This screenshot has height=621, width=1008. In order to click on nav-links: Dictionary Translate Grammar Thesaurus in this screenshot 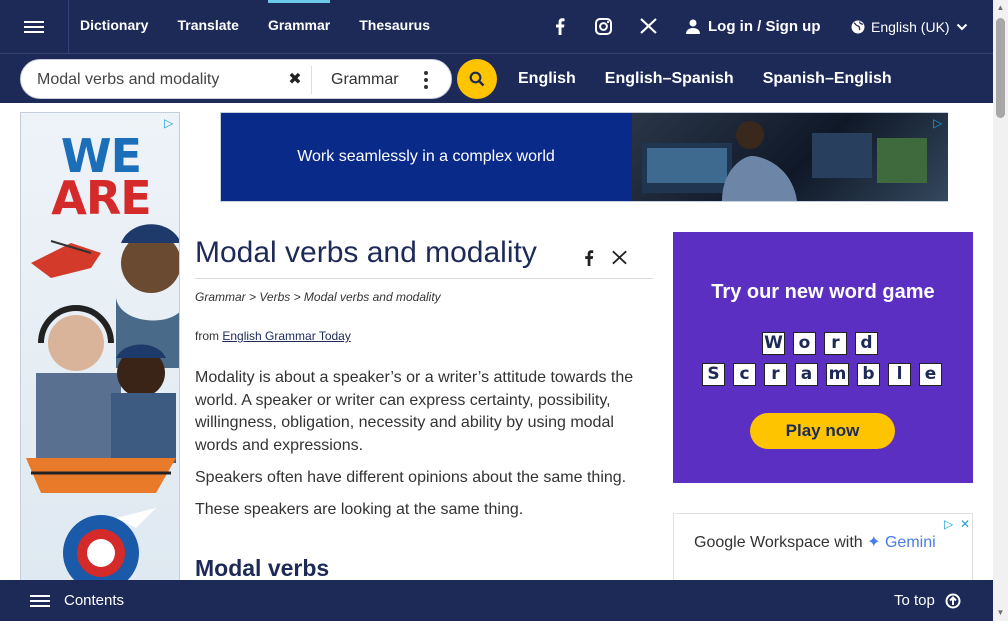, I will do `click(269, 26)`.